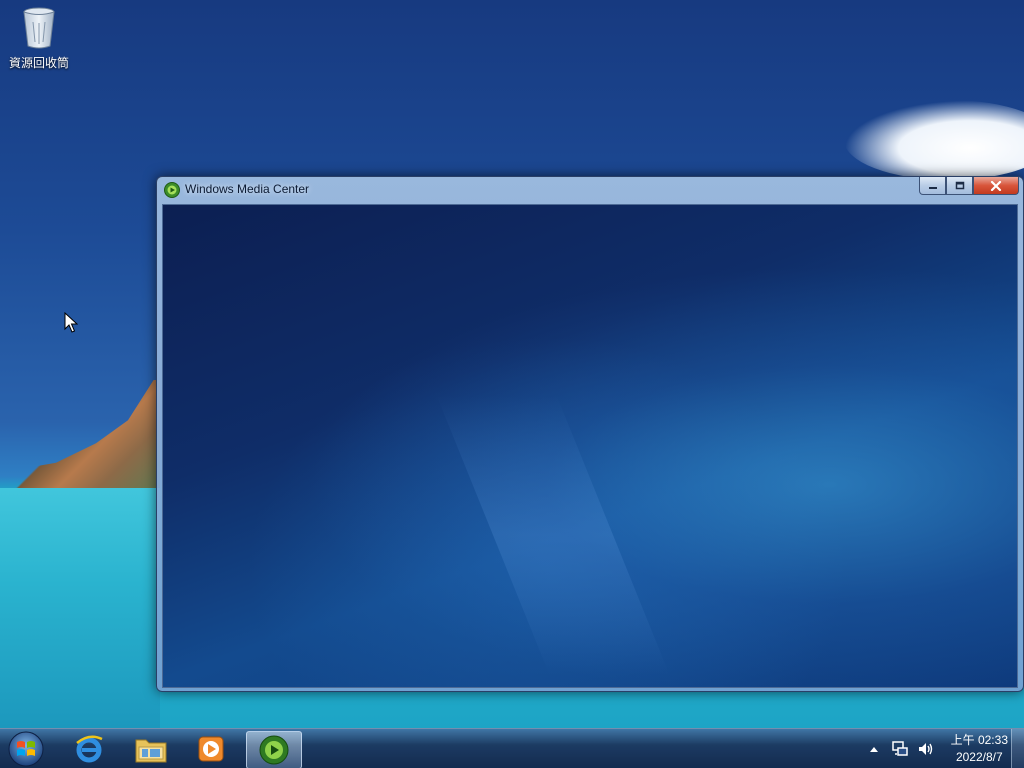  I want to click on desktop-icon-recycle-bin: 資源回收筒, so click(39, 41).